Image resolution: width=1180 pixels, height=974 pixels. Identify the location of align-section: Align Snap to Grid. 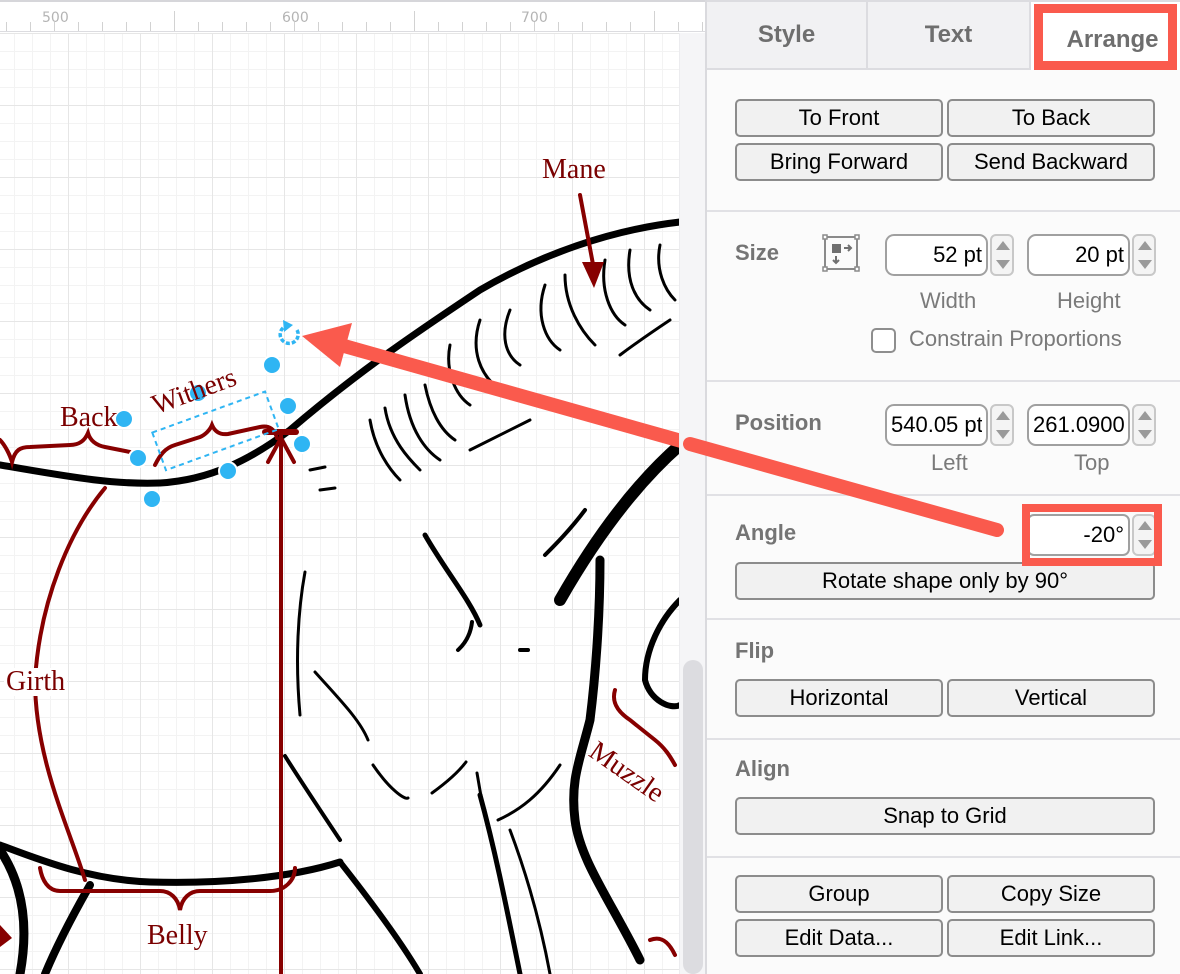
(943, 799).